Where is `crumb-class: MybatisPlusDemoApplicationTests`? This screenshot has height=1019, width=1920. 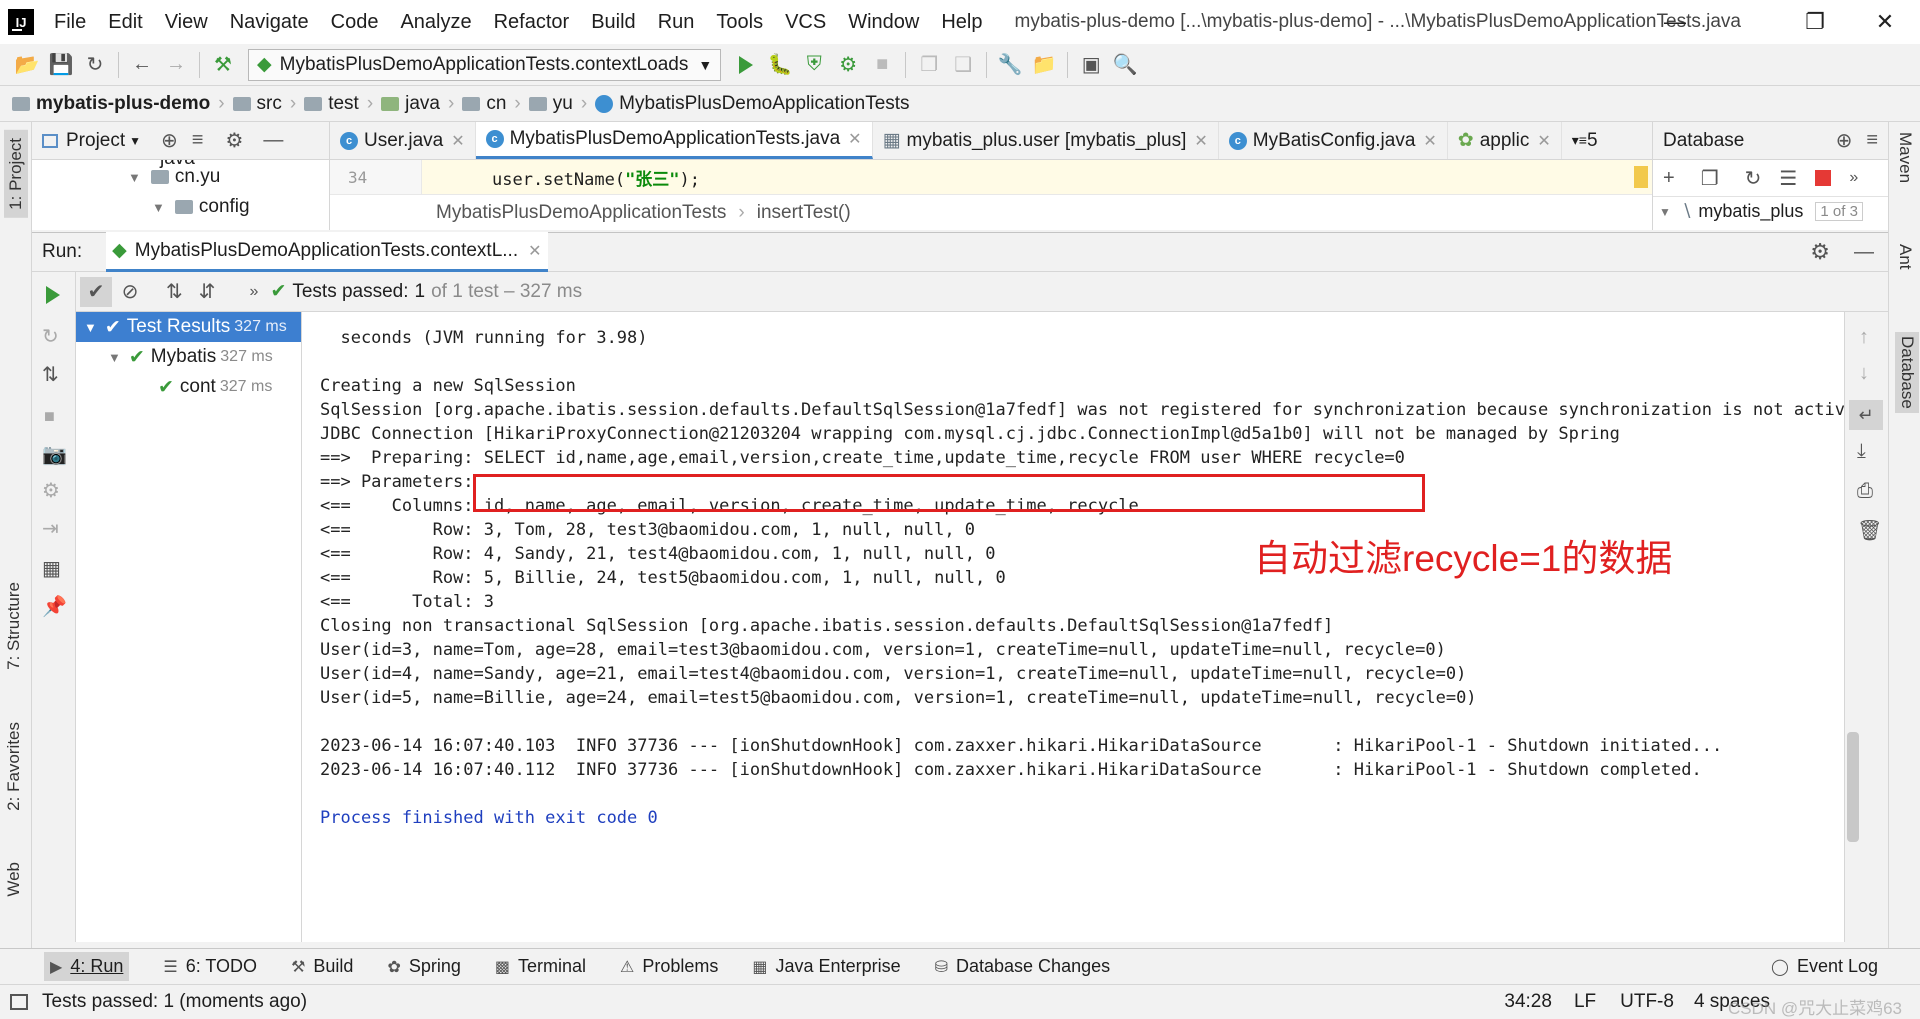
crumb-class: MybatisPlusDemoApplicationTests is located at coordinates (581, 213).